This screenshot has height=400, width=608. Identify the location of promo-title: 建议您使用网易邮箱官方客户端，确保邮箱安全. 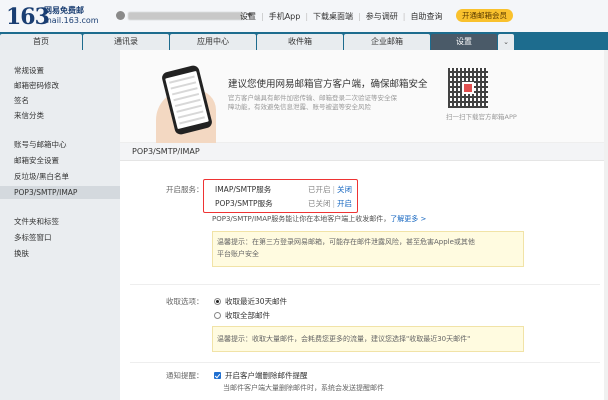
(328, 84).